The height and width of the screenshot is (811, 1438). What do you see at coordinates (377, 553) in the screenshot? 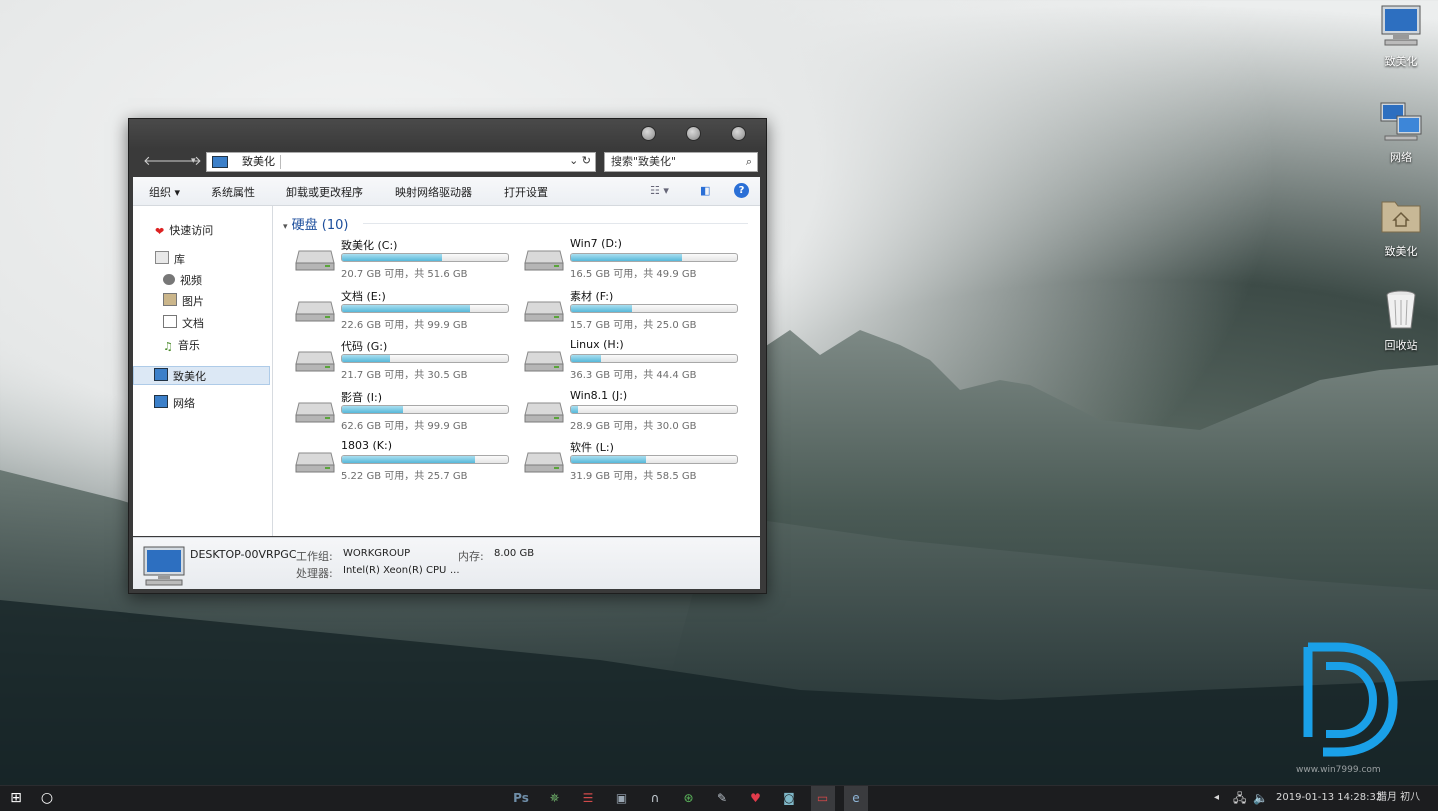
I see `workgroup-value: WORKGROUP` at bounding box center [377, 553].